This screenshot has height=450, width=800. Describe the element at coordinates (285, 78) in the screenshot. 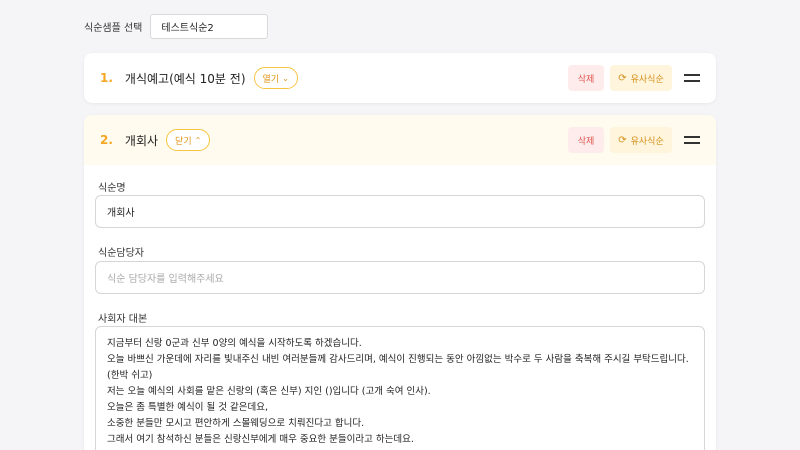

I see `chevron-down-icon: ⌄` at that location.